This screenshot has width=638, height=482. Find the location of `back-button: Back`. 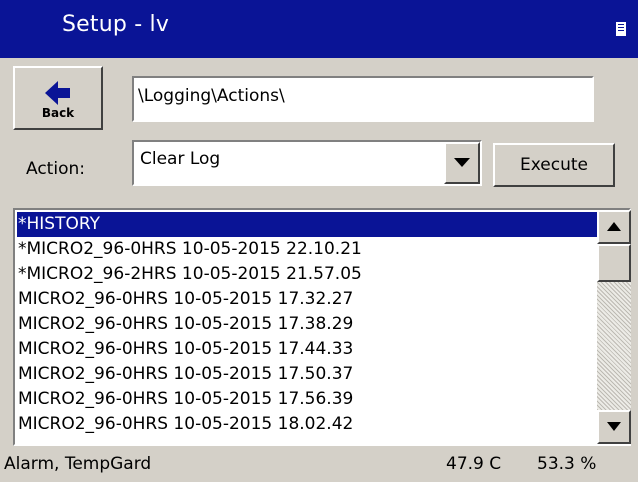

back-button: Back is located at coordinates (58, 98).